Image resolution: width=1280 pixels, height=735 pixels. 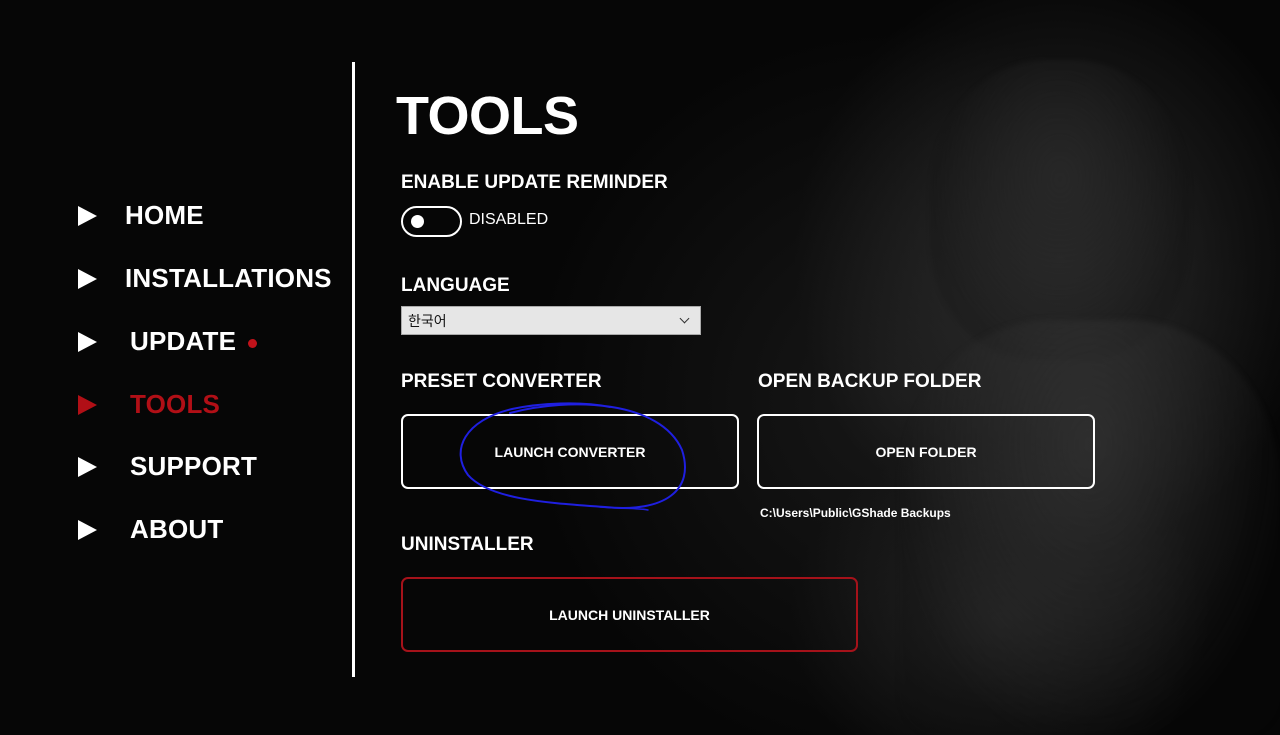 What do you see at coordinates (855, 513) in the screenshot?
I see `backup-folder-path: C:\Users\Public\GShade Backups` at bounding box center [855, 513].